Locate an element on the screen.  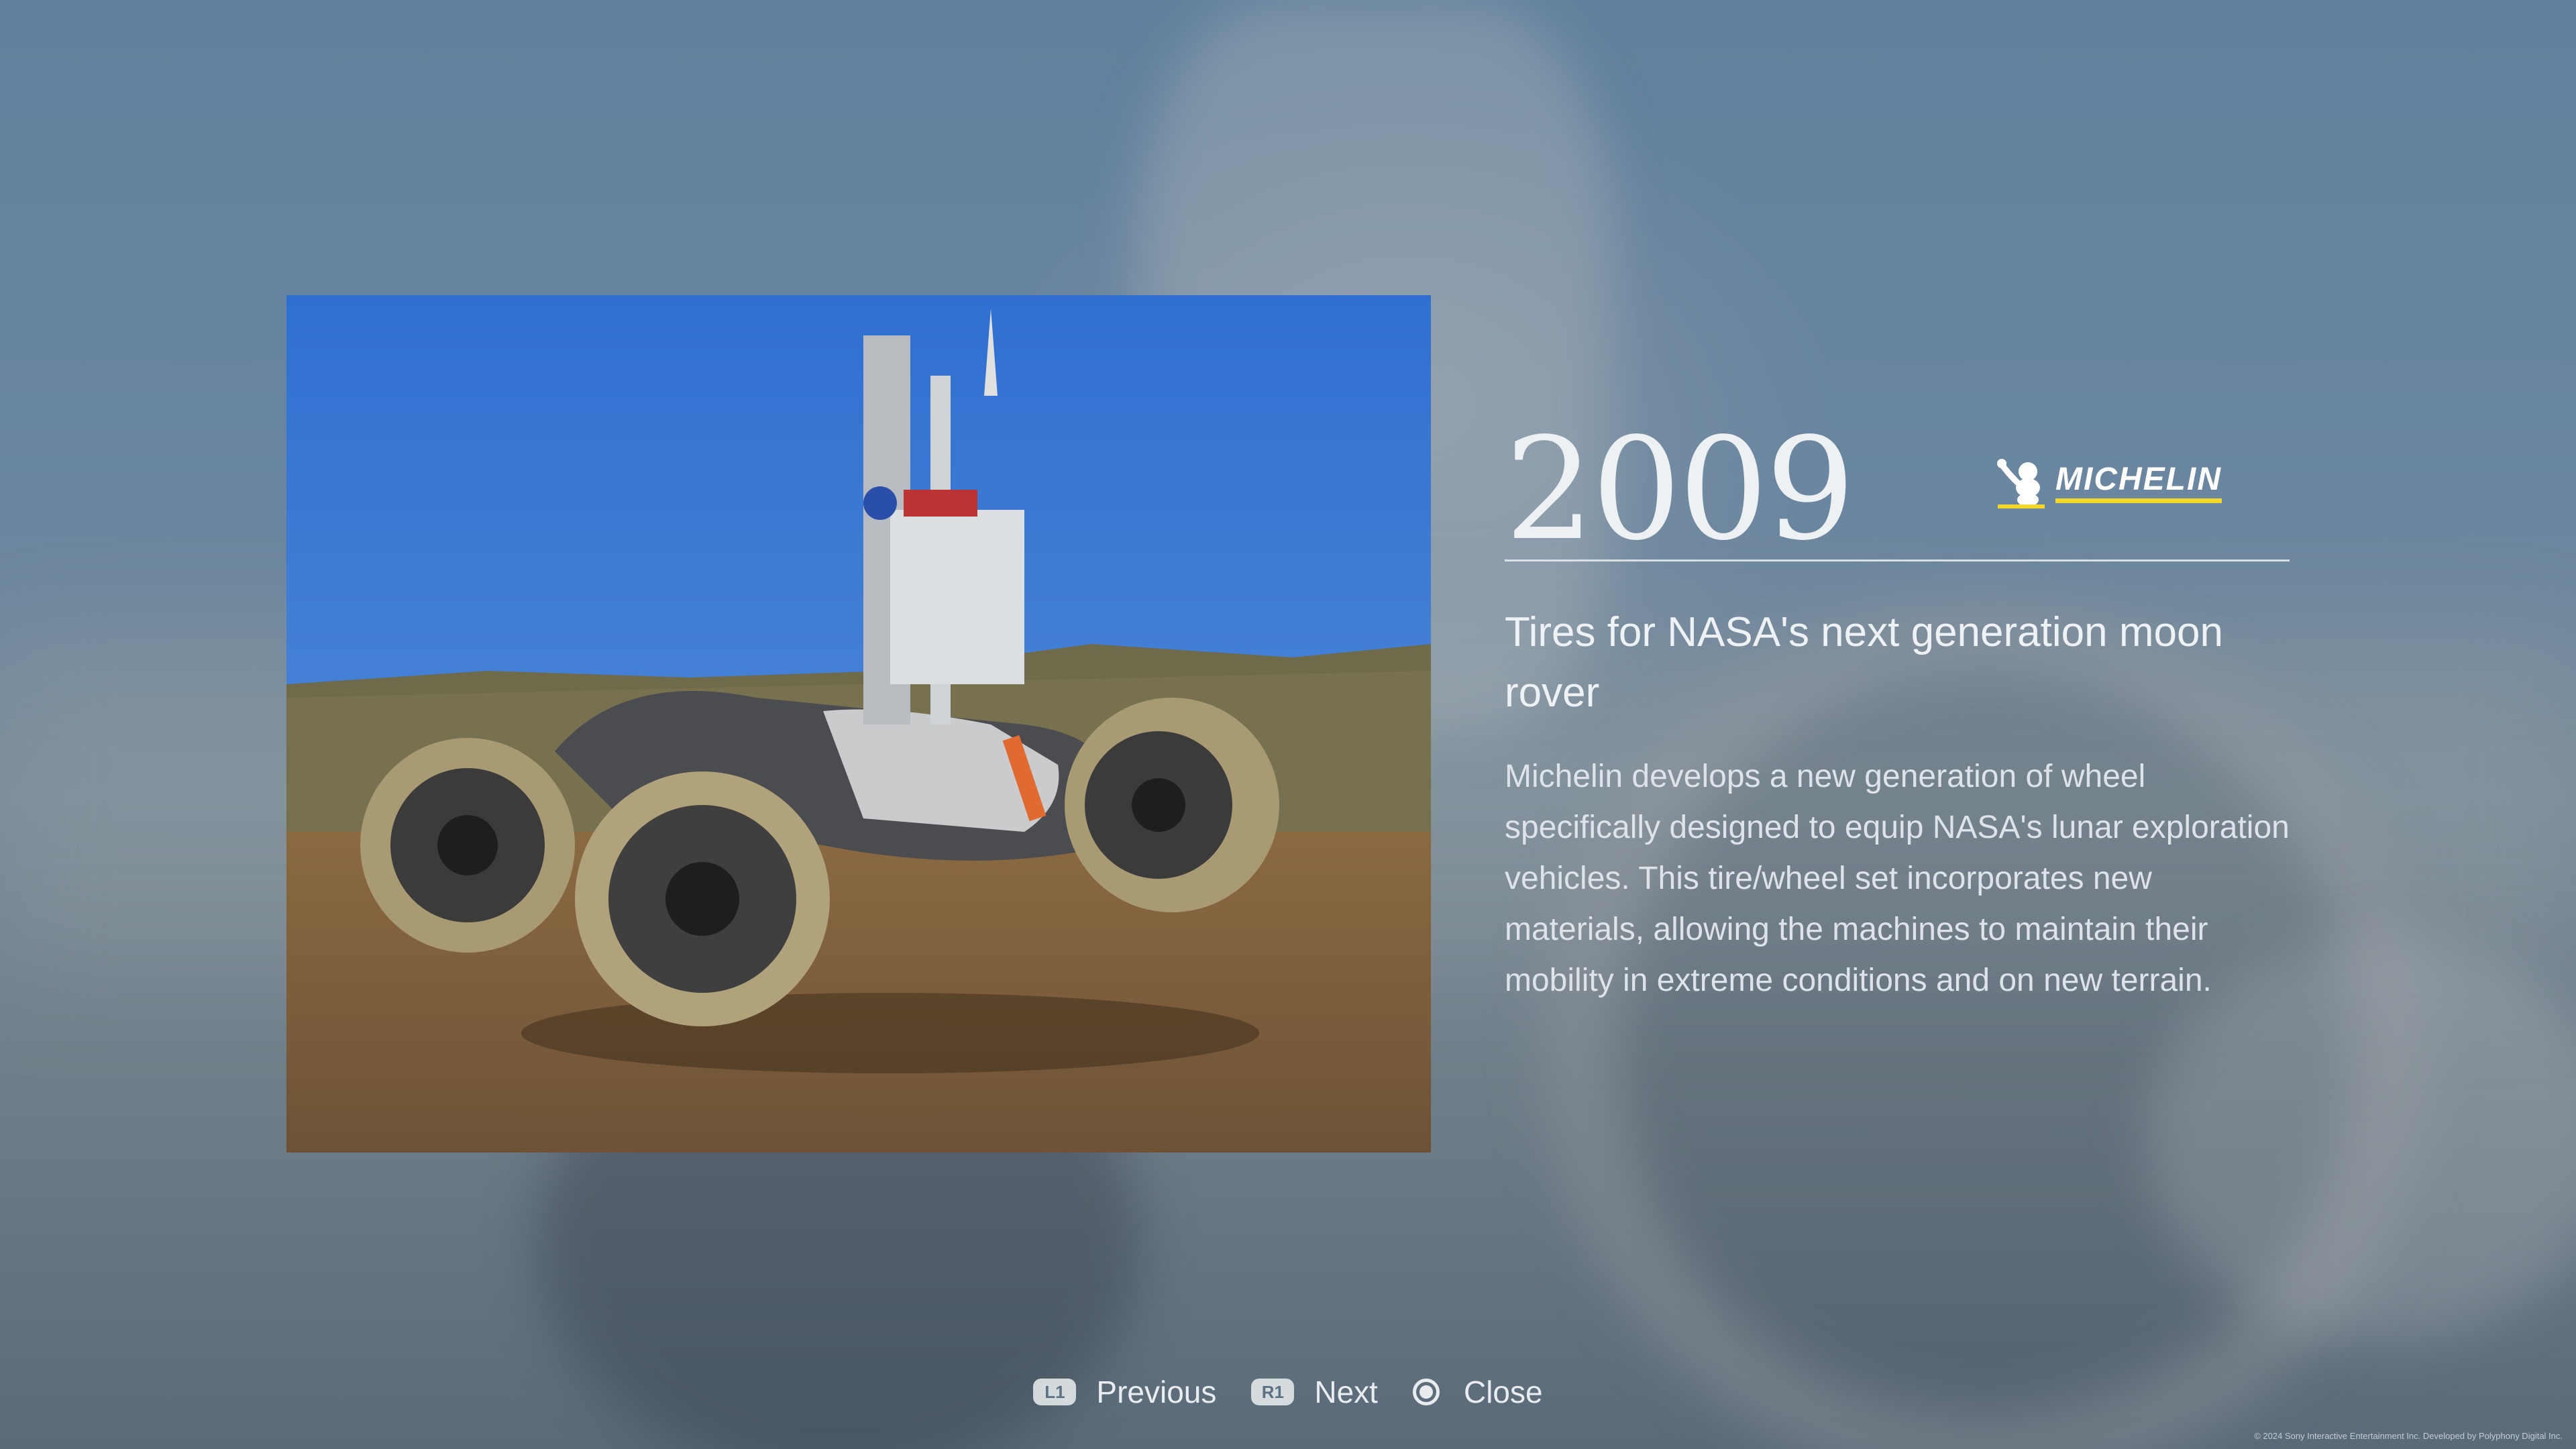
l1-button-icon: L1 is located at coordinates (1055, 1392).